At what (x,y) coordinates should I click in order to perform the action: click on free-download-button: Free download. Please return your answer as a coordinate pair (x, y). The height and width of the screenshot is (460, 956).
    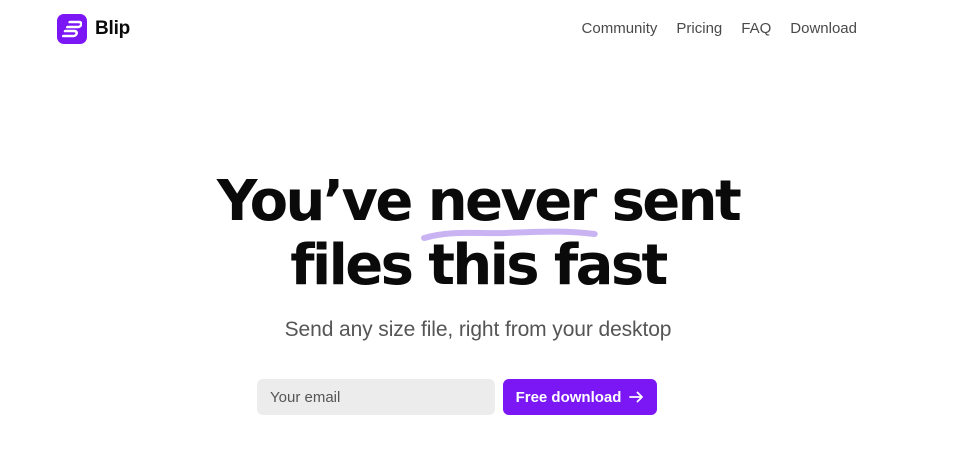
    Looking at the image, I should click on (580, 397).